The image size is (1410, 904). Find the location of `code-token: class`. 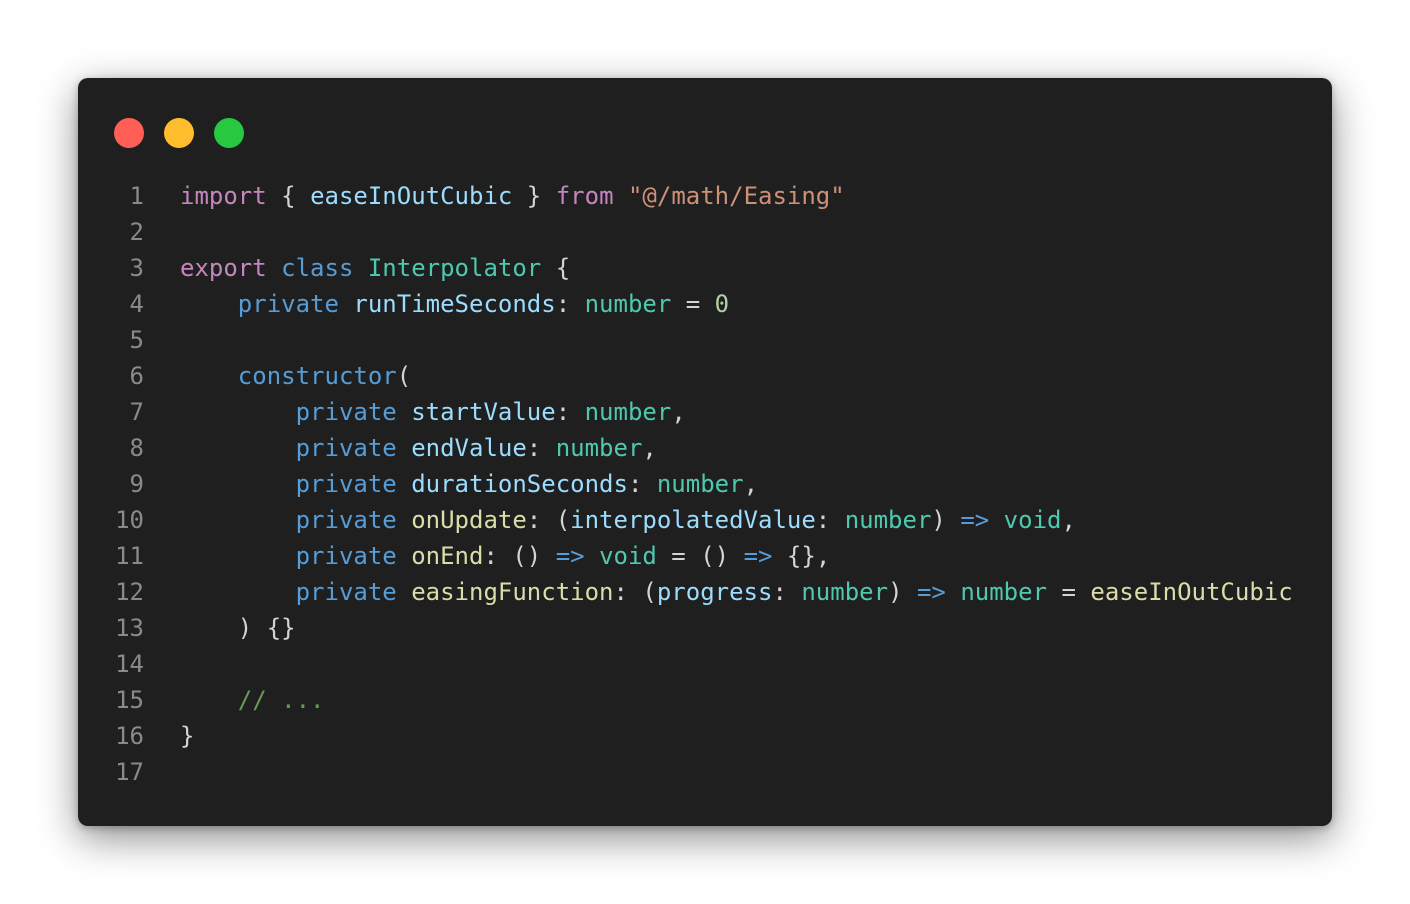

code-token: class is located at coordinates (317, 268).